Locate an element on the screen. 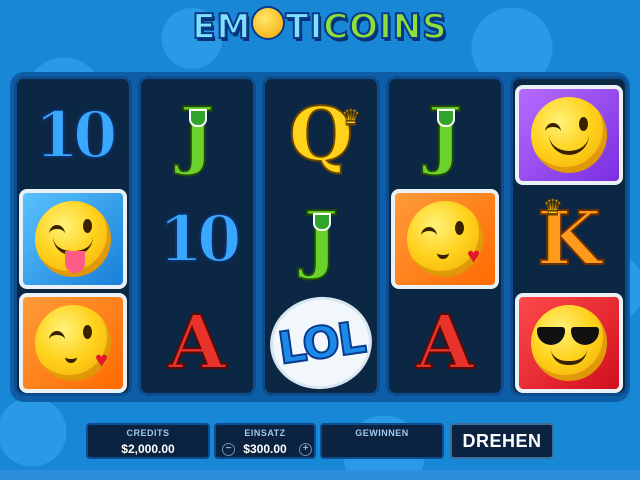 Image resolution: width=640 pixels, height=480 pixels. symbol-tongue-emoji is located at coordinates (73, 239).